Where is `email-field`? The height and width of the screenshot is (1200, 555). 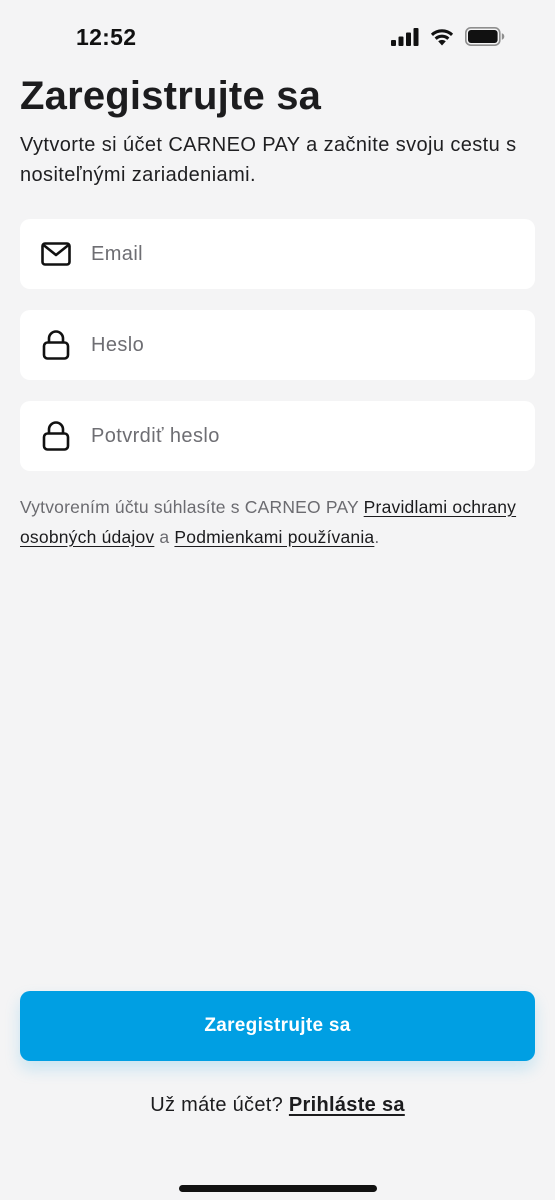
email-field is located at coordinates (277, 254).